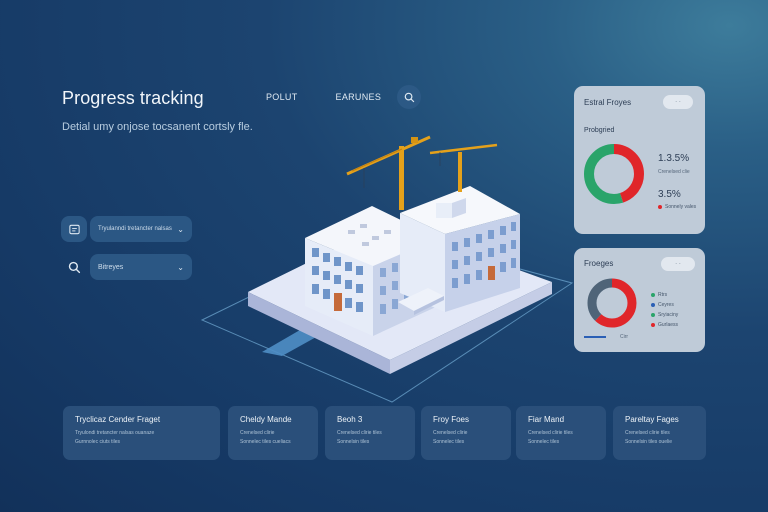 Image resolution: width=768 pixels, height=512 pixels. What do you see at coordinates (681, 207) in the screenshot?
I see `status-caption-2: Sonnely vales` at bounding box center [681, 207].